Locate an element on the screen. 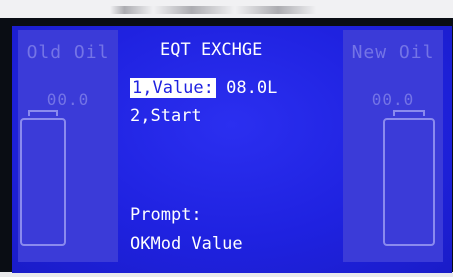  old-oil-title: Old Oil is located at coordinates (68, 52).